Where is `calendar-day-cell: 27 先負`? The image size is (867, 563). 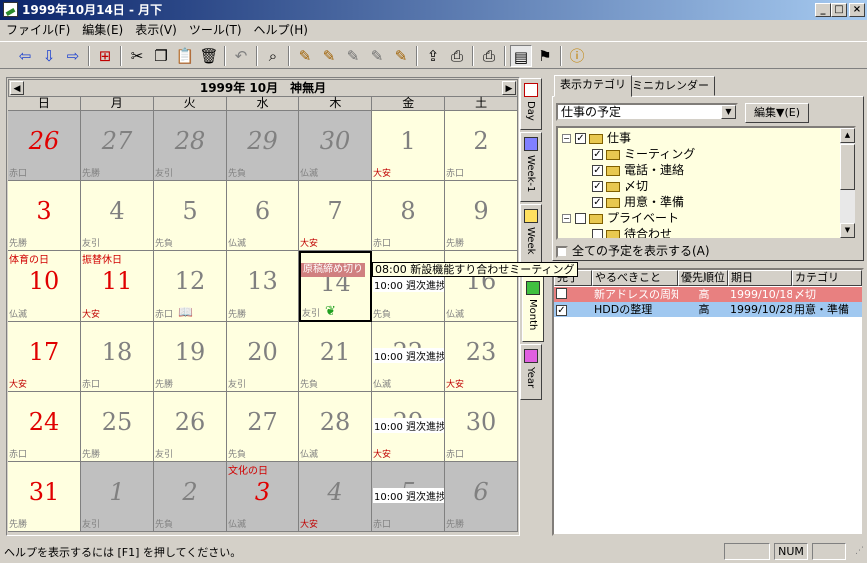 calendar-day-cell: 27 先負 is located at coordinates (263, 427).